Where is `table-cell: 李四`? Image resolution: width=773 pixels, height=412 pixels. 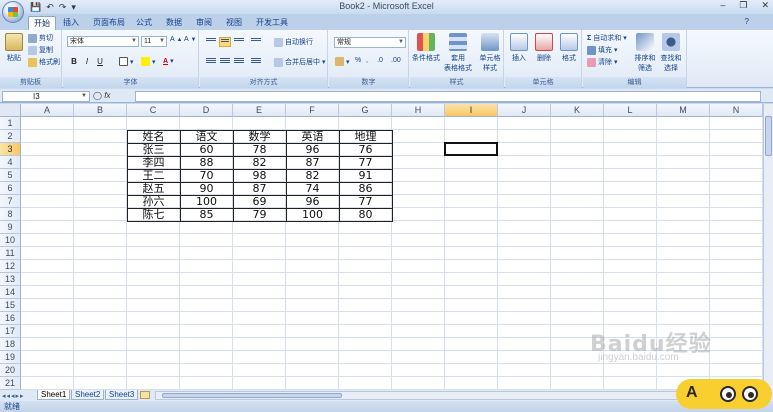 table-cell: 李四 is located at coordinates (153, 162).